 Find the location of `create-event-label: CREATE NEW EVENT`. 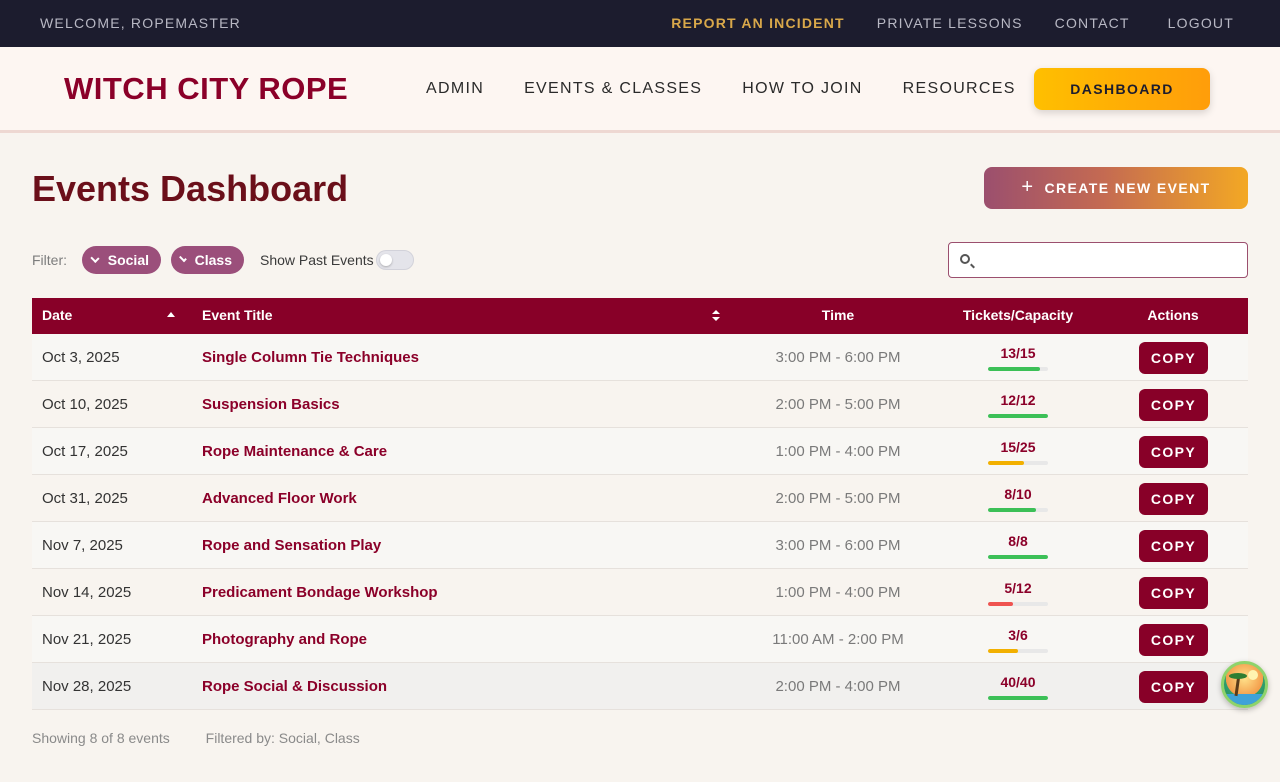

create-event-label: CREATE NEW EVENT is located at coordinates (1127, 188).